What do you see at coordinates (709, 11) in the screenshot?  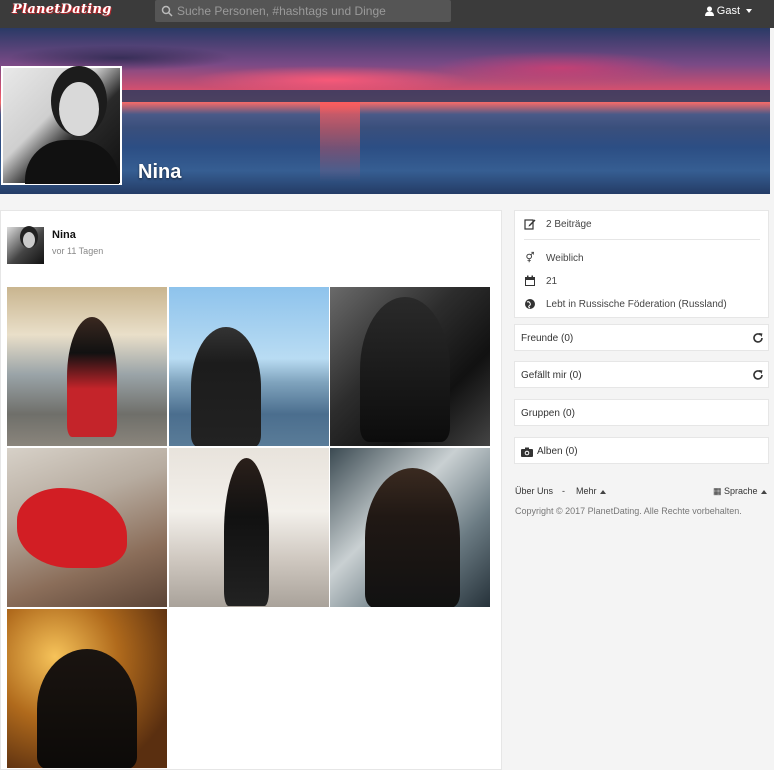 I see `user-icon` at bounding box center [709, 11].